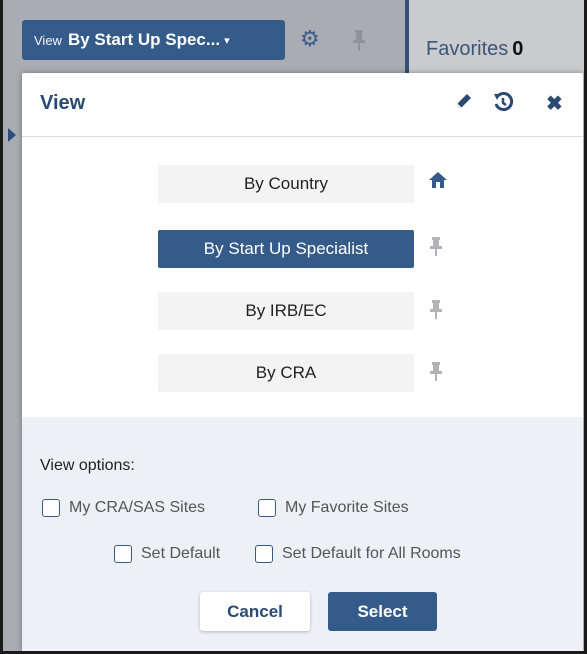  What do you see at coordinates (438, 183) in the screenshot?
I see `home-icon` at bounding box center [438, 183].